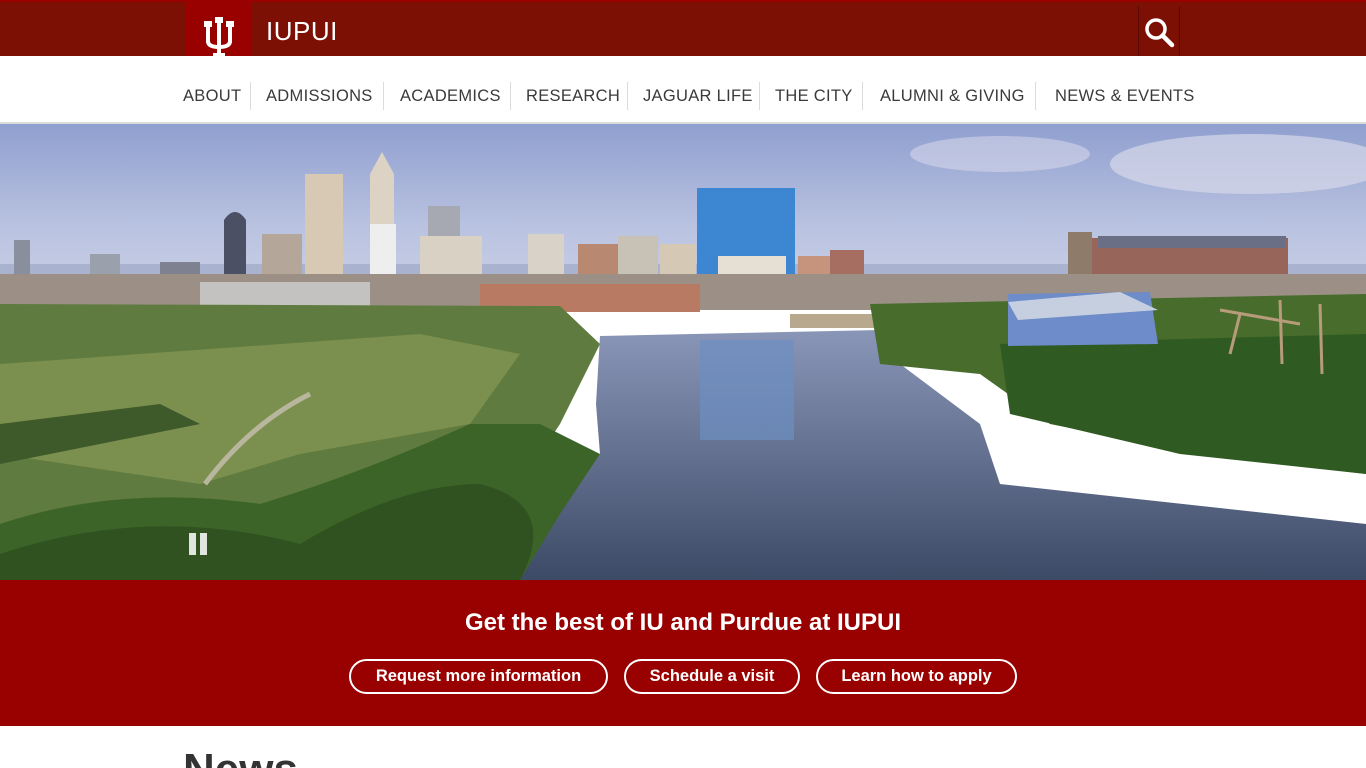 The image size is (1366, 768). I want to click on cta-title: Get the best of IU and Purdue at IUPUI, so click(683, 622).